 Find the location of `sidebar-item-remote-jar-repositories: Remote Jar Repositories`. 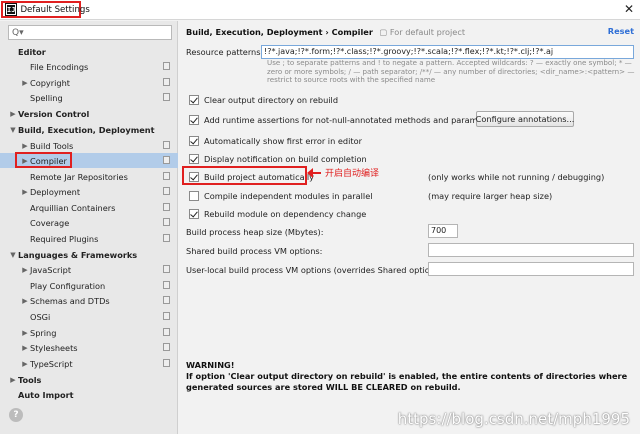

sidebar-item-remote-jar-repositories: Remote Jar Repositories is located at coordinates (89, 176).